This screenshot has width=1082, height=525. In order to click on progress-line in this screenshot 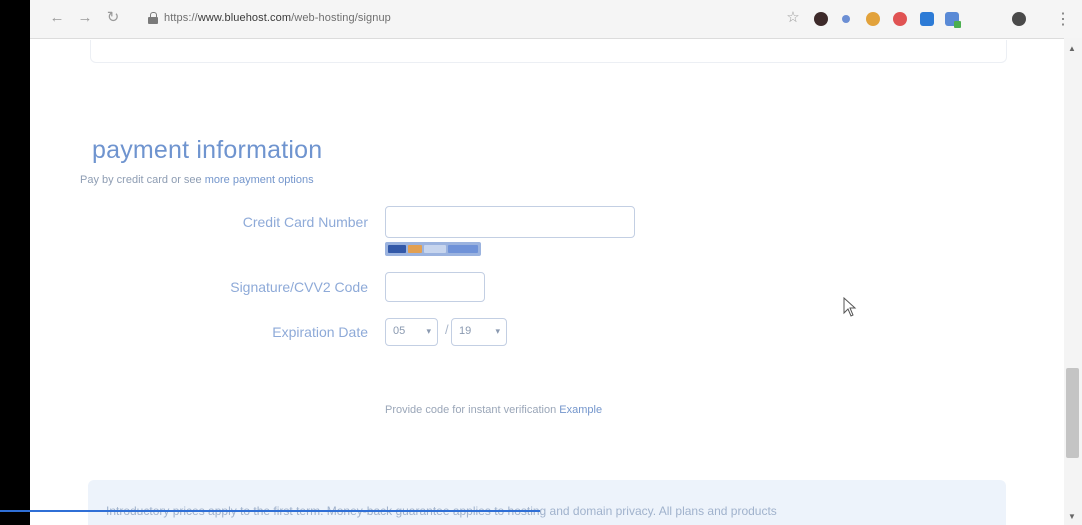, I will do `click(270, 511)`.